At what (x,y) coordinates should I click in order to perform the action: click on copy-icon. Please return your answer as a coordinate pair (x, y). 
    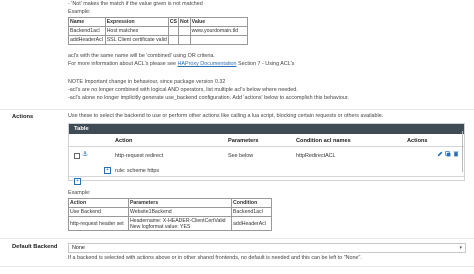
    Looking at the image, I should click on (448, 154).